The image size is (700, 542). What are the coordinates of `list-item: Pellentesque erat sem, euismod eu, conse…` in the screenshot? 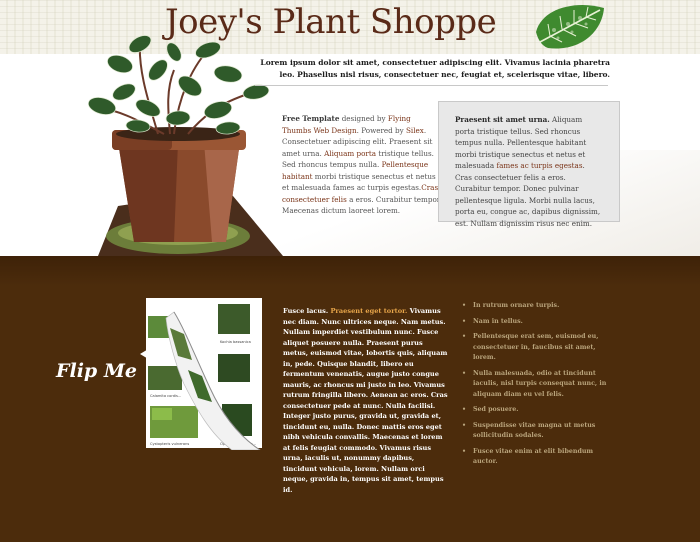 It's located at (537, 348).